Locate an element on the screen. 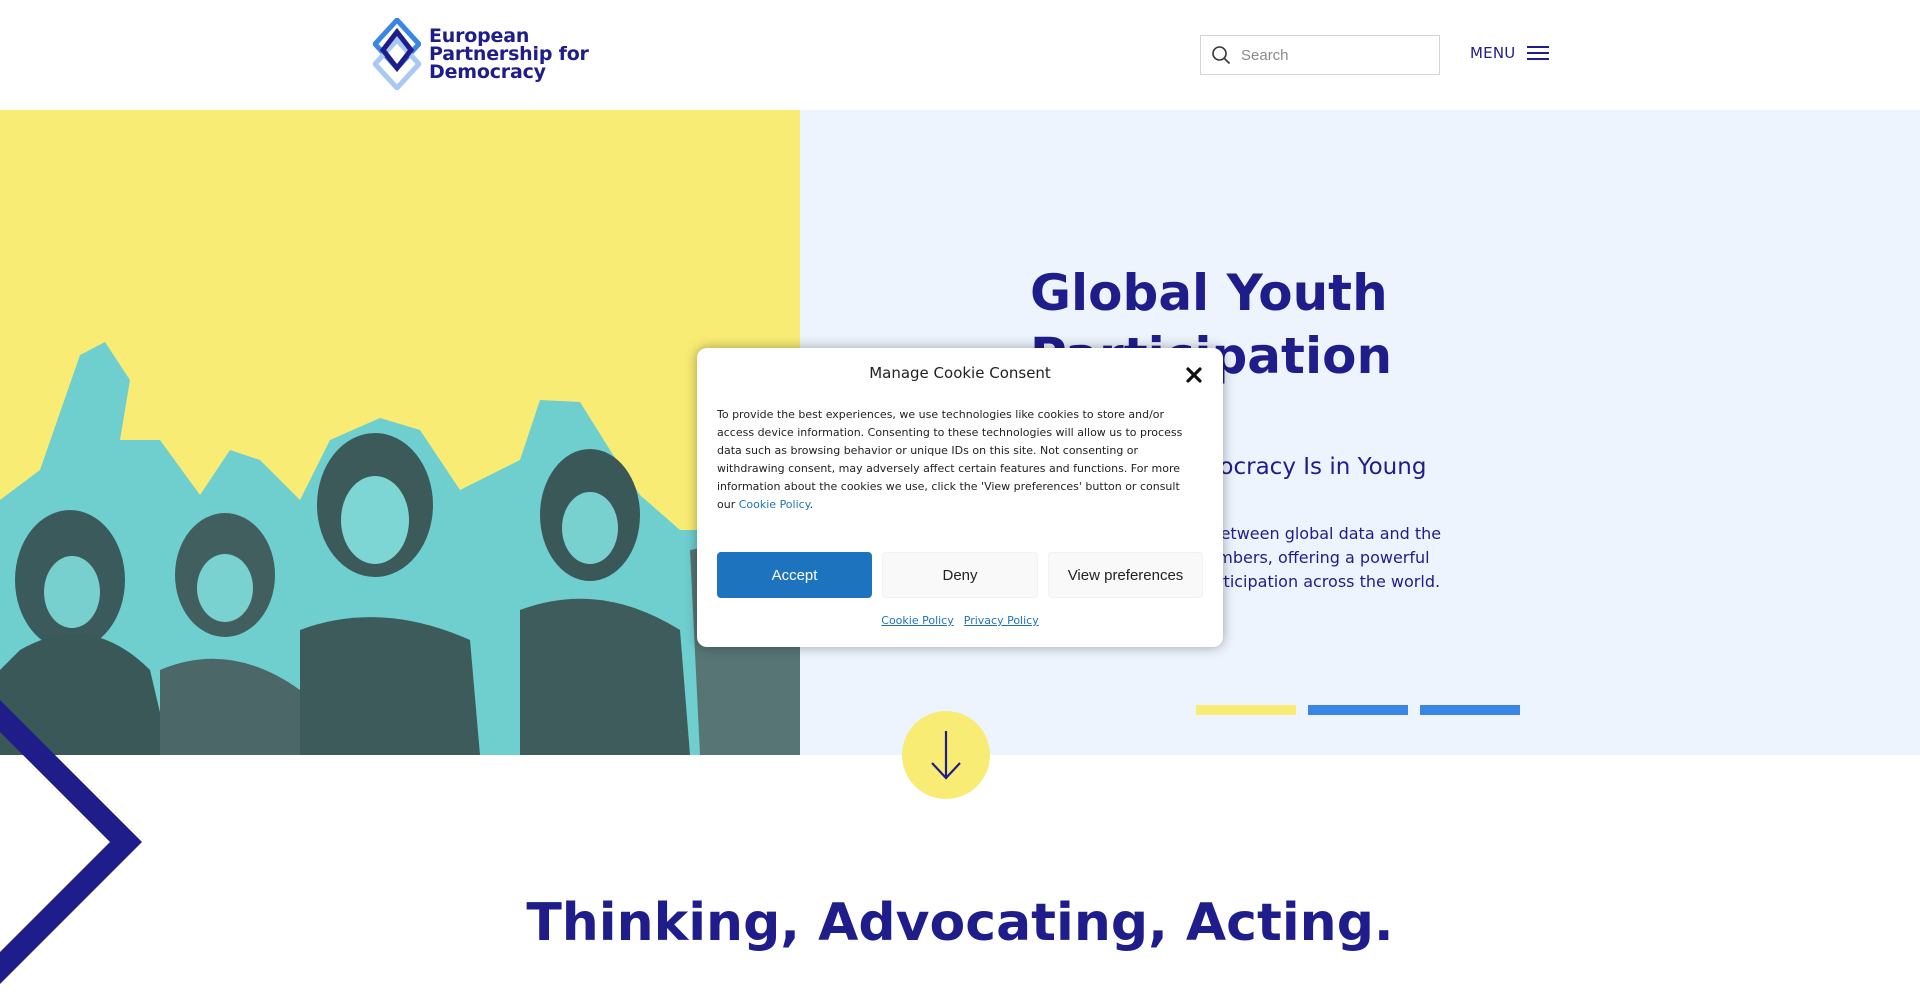 Image resolution: width=1920 pixels, height=993 pixels. search-input is located at coordinates (1331, 55).